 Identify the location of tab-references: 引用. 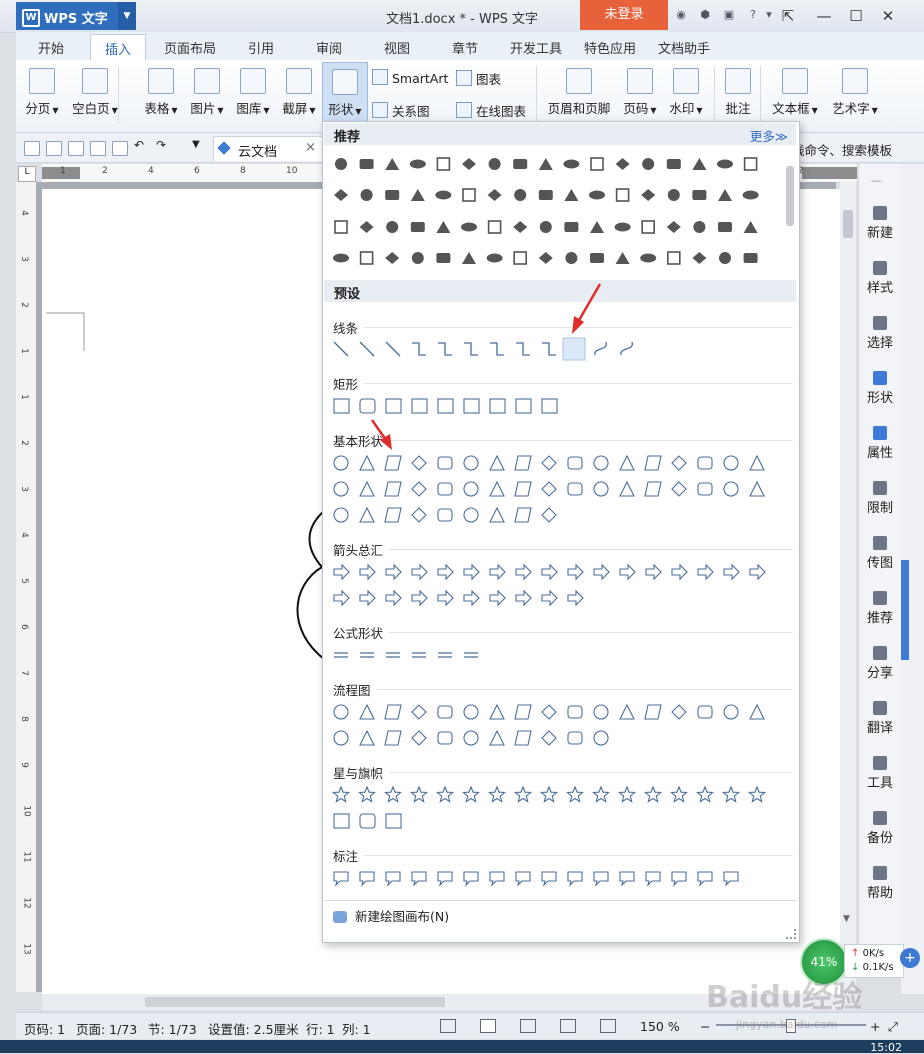
(261, 47).